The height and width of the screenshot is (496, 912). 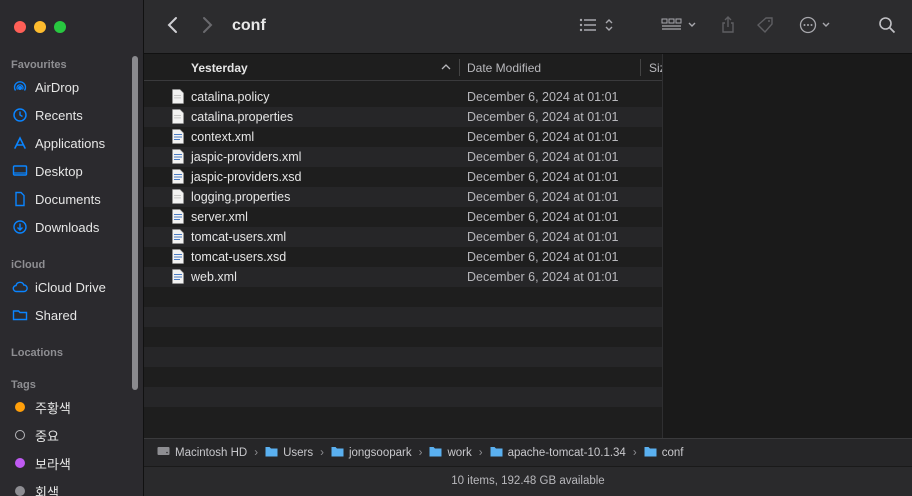 What do you see at coordinates (246, 157) in the screenshot?
I see `file-name: jaspic-providers.xml` at bounding box center [246, 157].